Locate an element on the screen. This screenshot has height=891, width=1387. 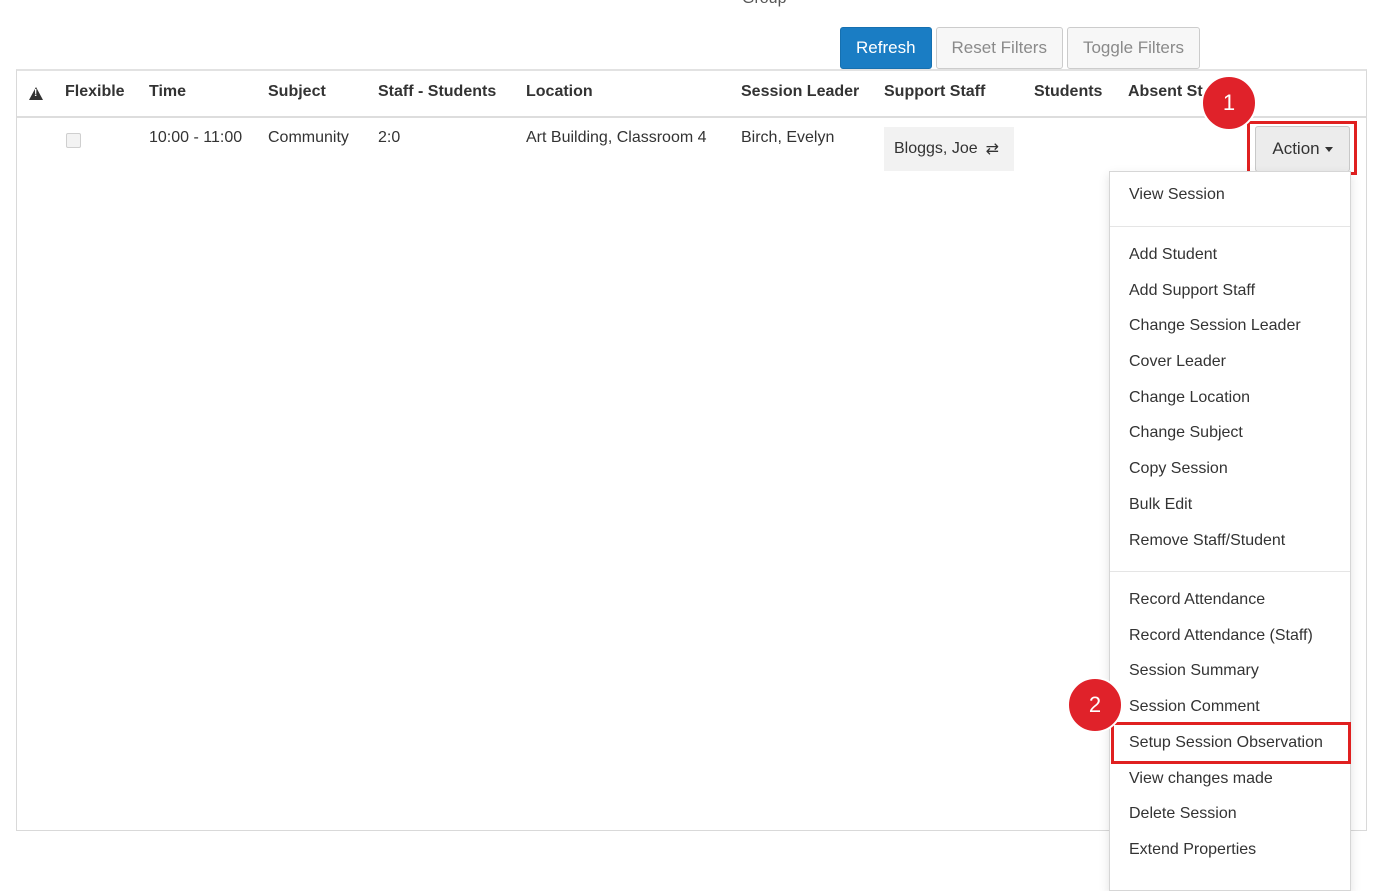
menu-item-copy-session: Copy Session is located at coordinates (1178, 469).